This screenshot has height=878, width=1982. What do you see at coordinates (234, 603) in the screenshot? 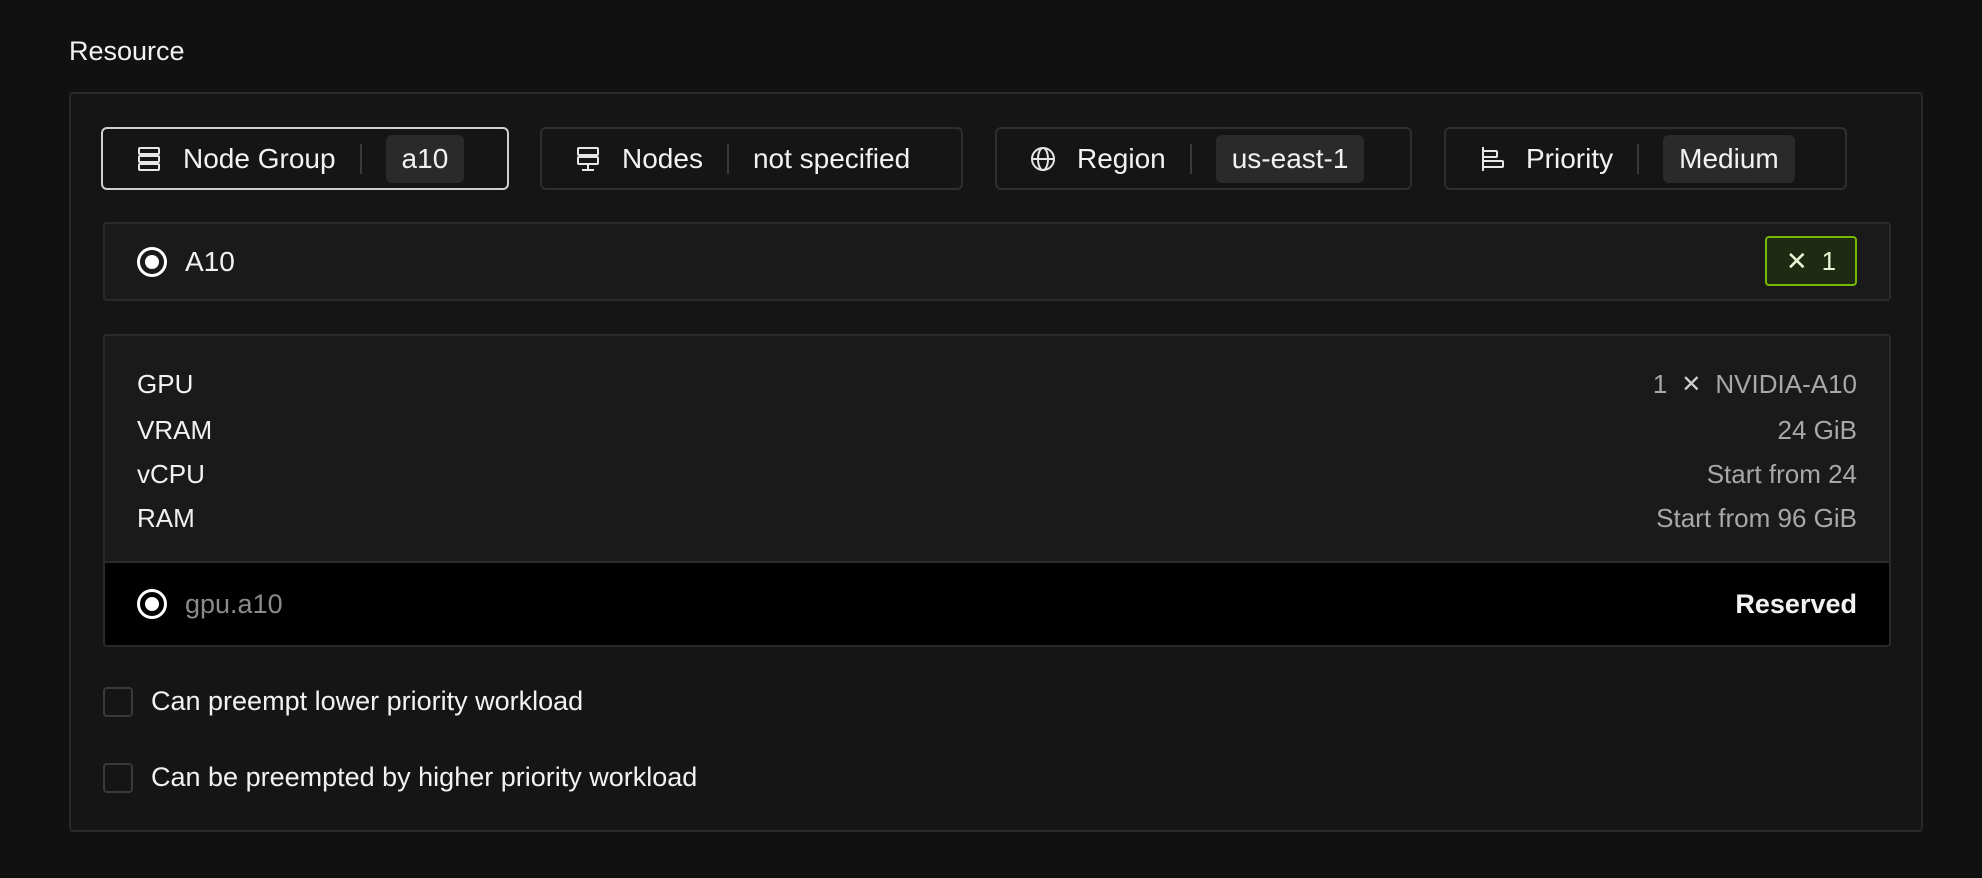
I see `instance-name: gpu.a10` at bounding box center [234, 603].